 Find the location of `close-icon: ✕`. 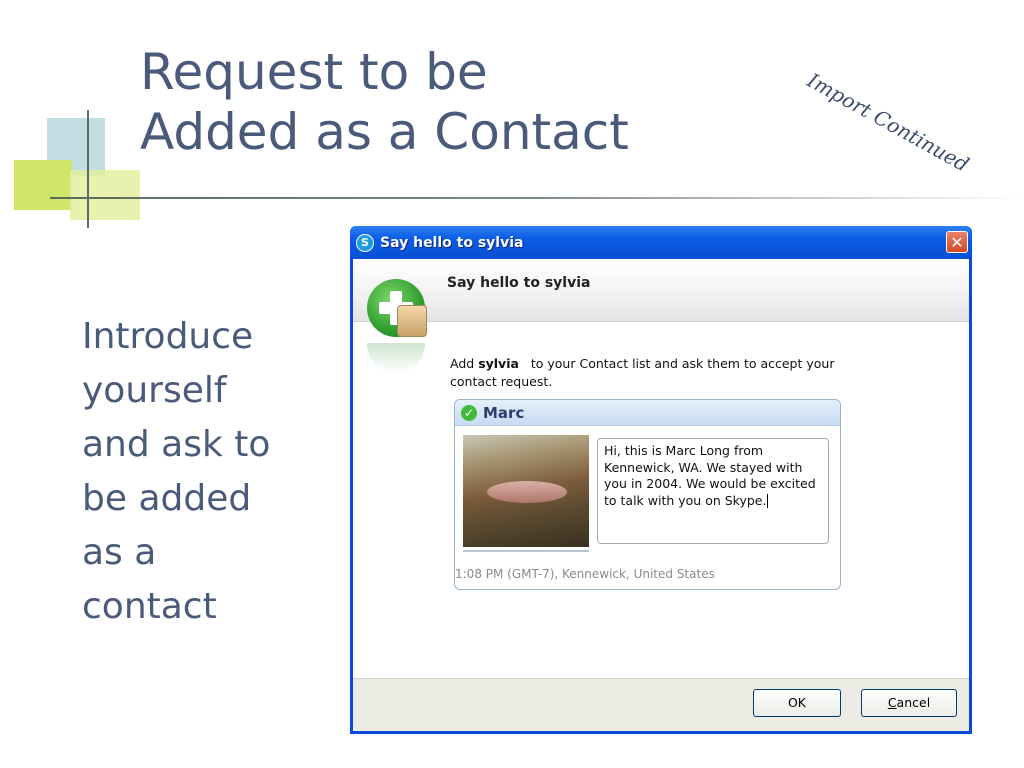

close-icon: ✕ is located at coordinates (957, 242).